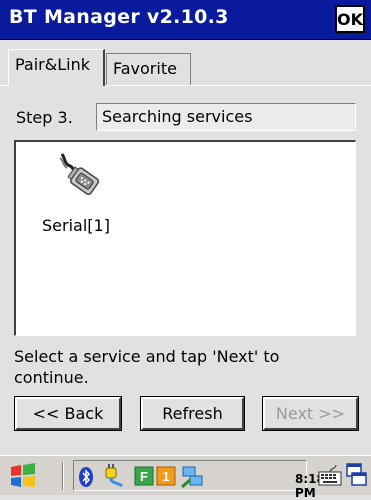  What do you see at coordinates (112, 477) in the screenshot?
I see `power-plug-icon` at bounding box center [112, 477].